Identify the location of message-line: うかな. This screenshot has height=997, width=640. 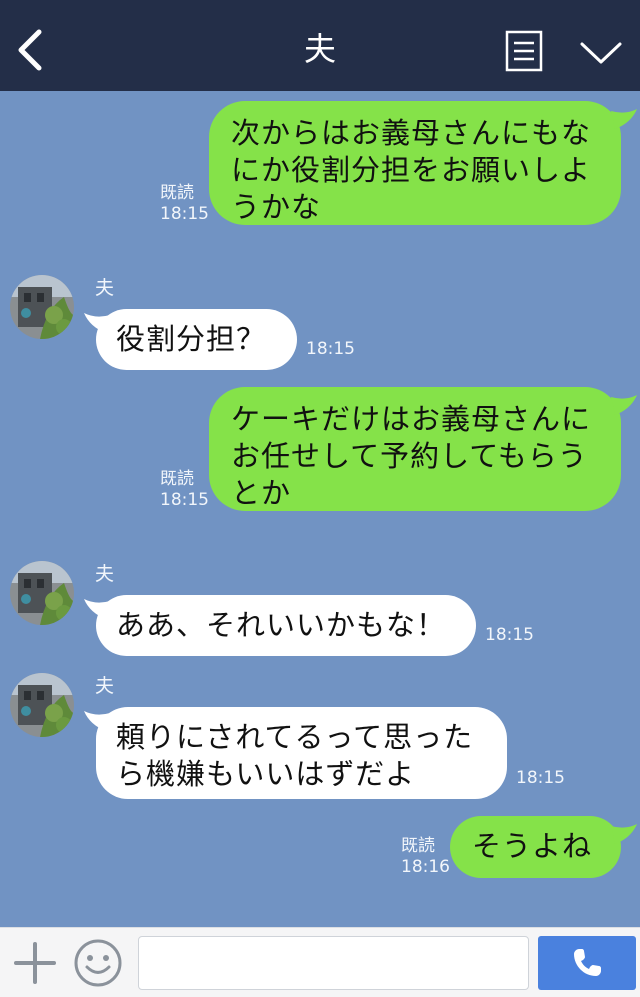
(276, 207).